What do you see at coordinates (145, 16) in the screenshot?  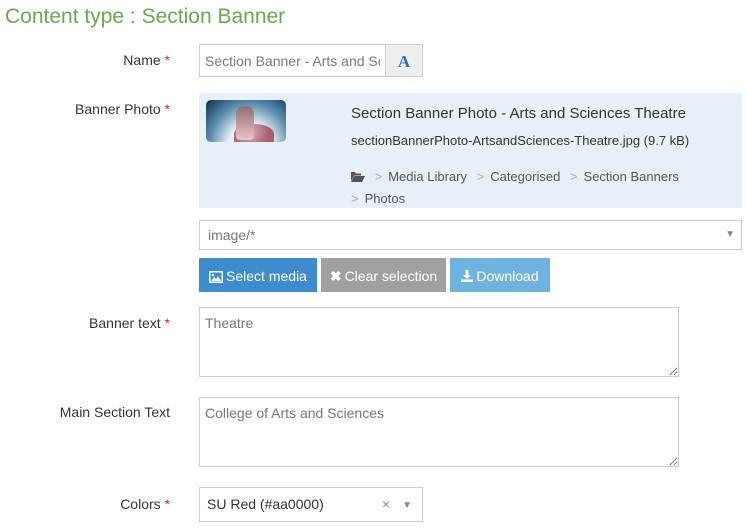 I see `page-title: Content type : Section Banner` at bounding box center [145, 16].